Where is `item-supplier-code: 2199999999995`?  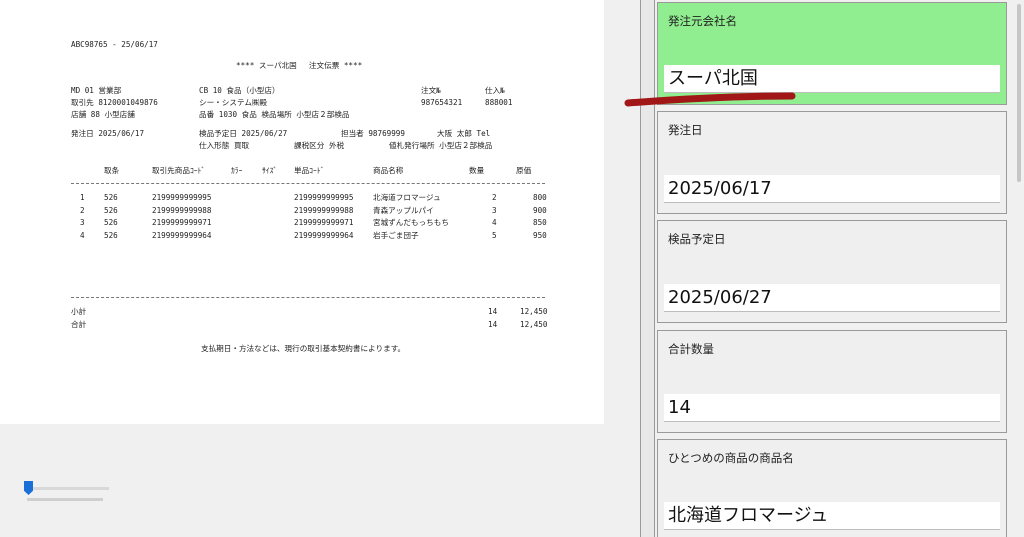 item-supplier-code: 2199999999995 is located at coordinates (182, 197).